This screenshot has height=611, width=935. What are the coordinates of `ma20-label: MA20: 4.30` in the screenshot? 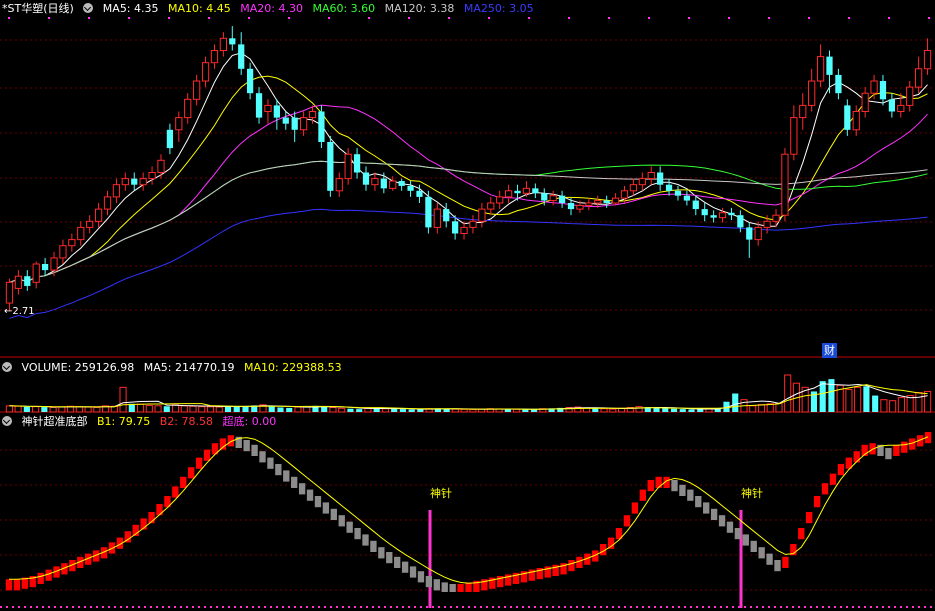 It's located at (271, 8).